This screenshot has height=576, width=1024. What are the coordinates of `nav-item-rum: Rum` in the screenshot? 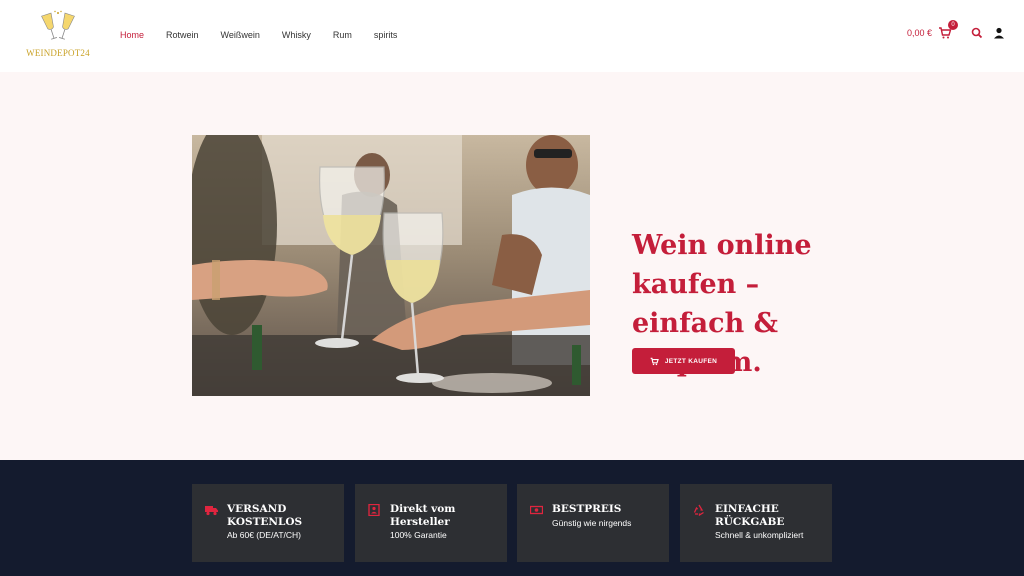 It's located at (342, 35).